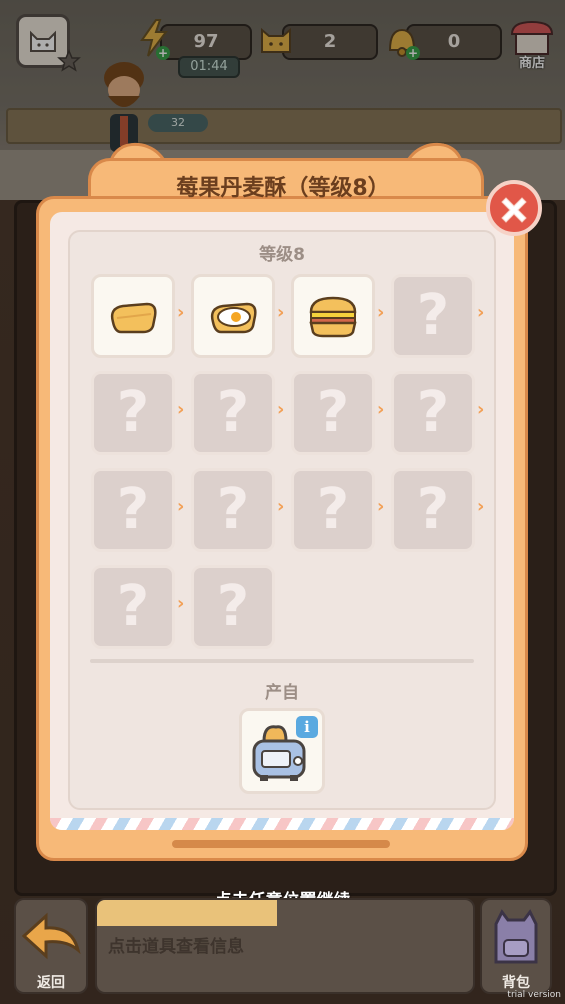 The height and width of the screenshot is (1004, 565). Describe the element at coordinates (281, 844) in the screenshot. I see `popup-bottom-strip` at that location.